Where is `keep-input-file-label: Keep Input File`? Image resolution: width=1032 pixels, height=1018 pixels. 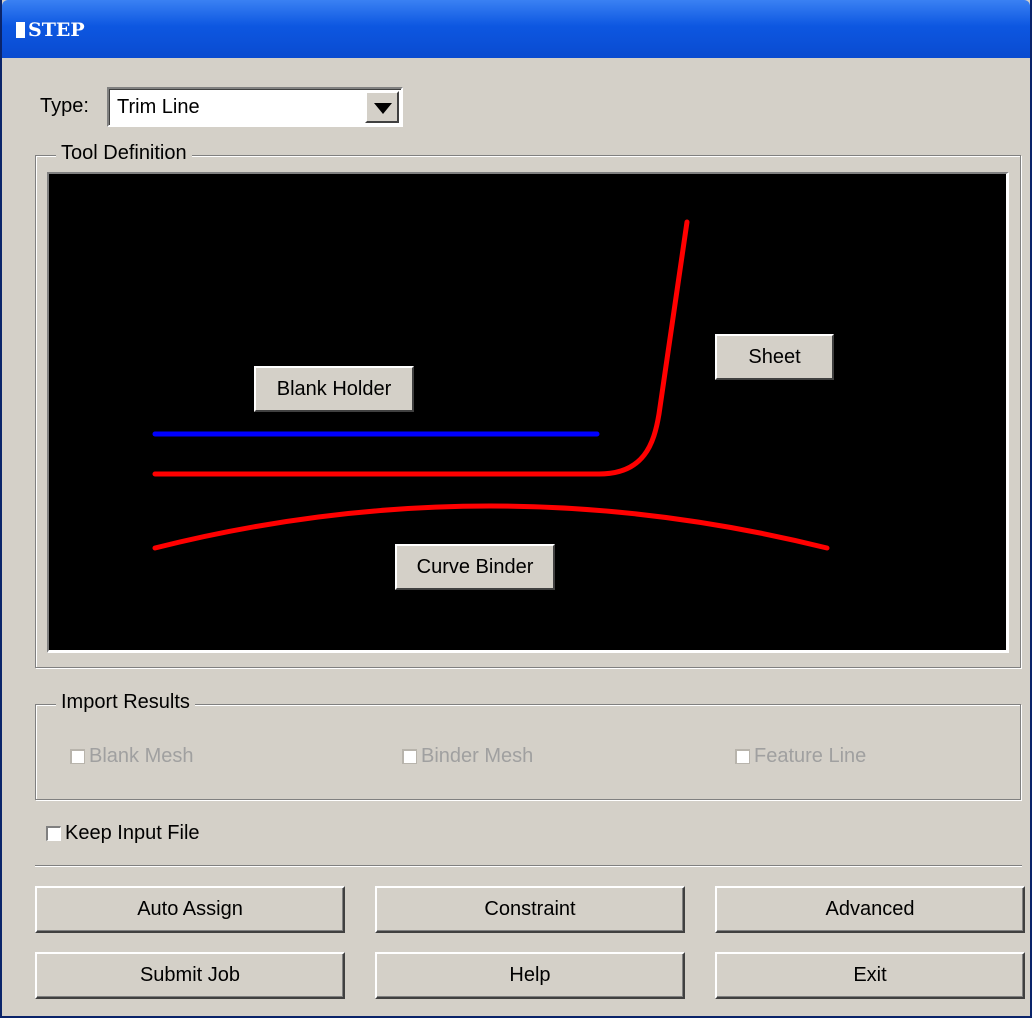
keep-input-file-label: Keep Input File is located at coordinates (132, 833).